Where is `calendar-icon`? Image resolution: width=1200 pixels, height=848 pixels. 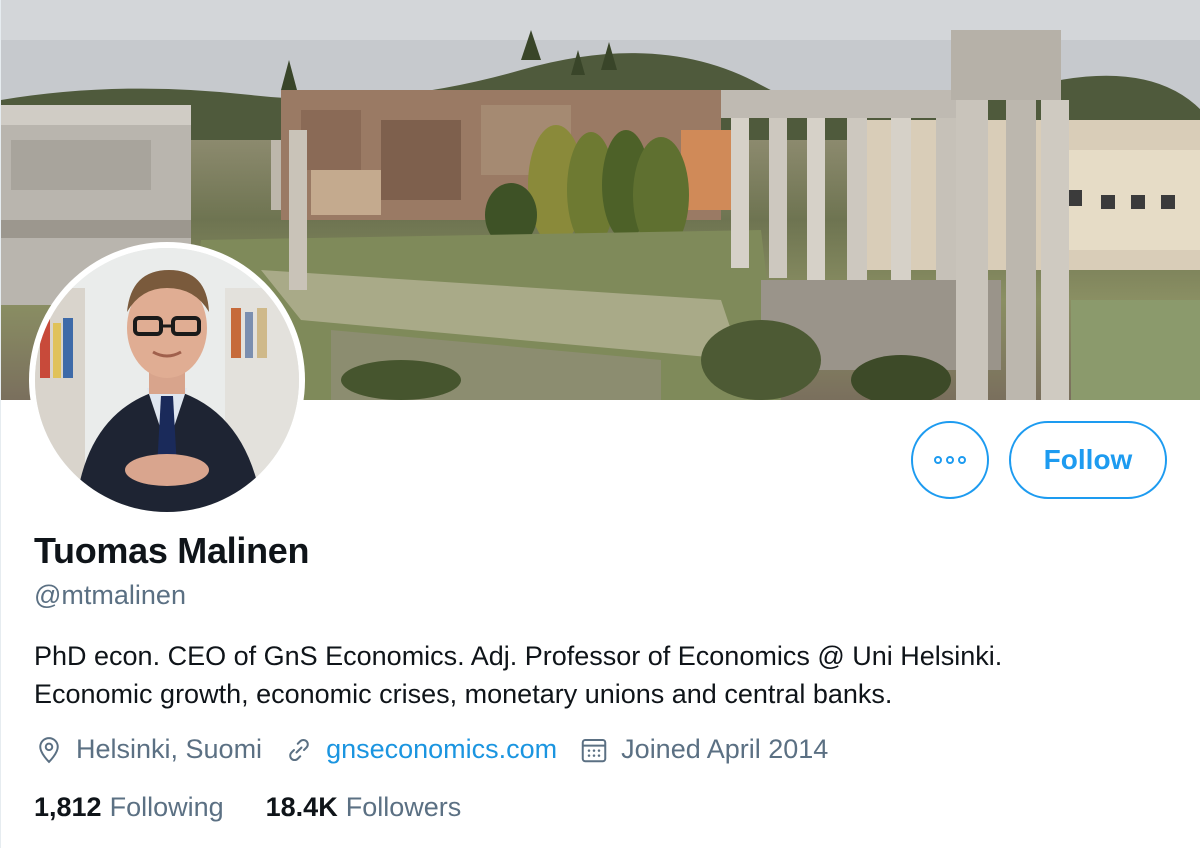 calendar-icon is located at coordinates (594, 750).